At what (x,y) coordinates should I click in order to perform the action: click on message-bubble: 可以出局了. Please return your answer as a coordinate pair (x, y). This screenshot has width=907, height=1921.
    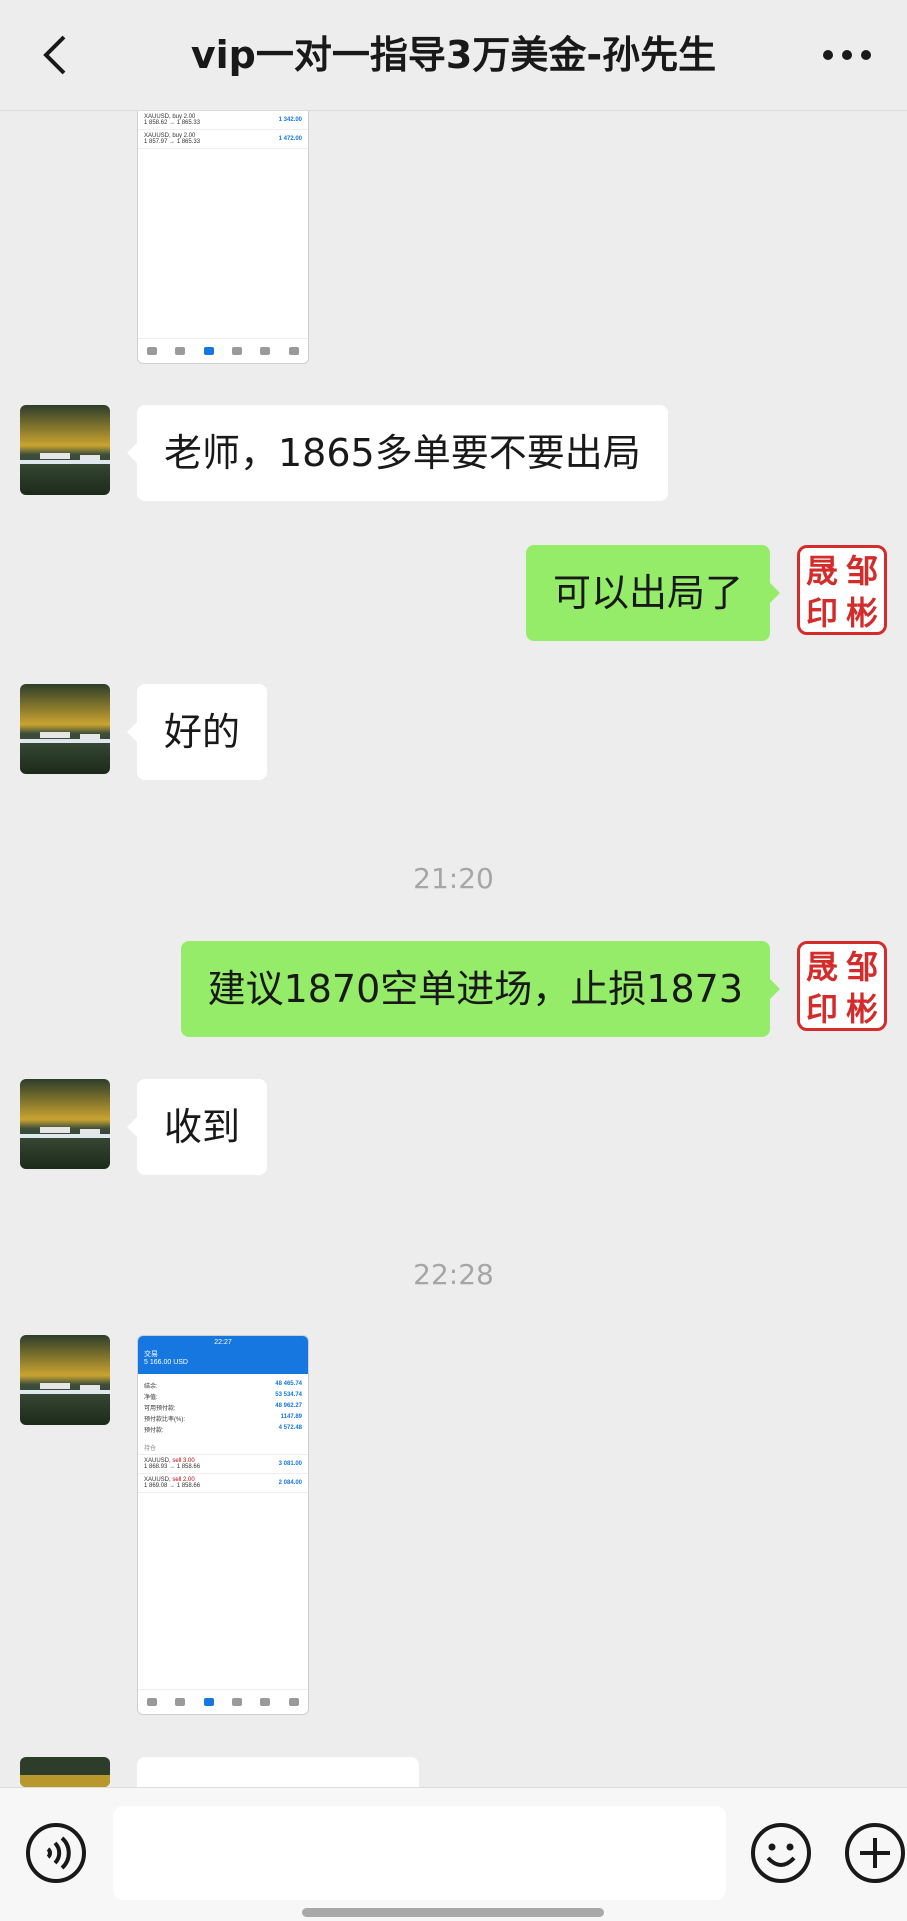
    Looking at the image, I should click on (653, 593).